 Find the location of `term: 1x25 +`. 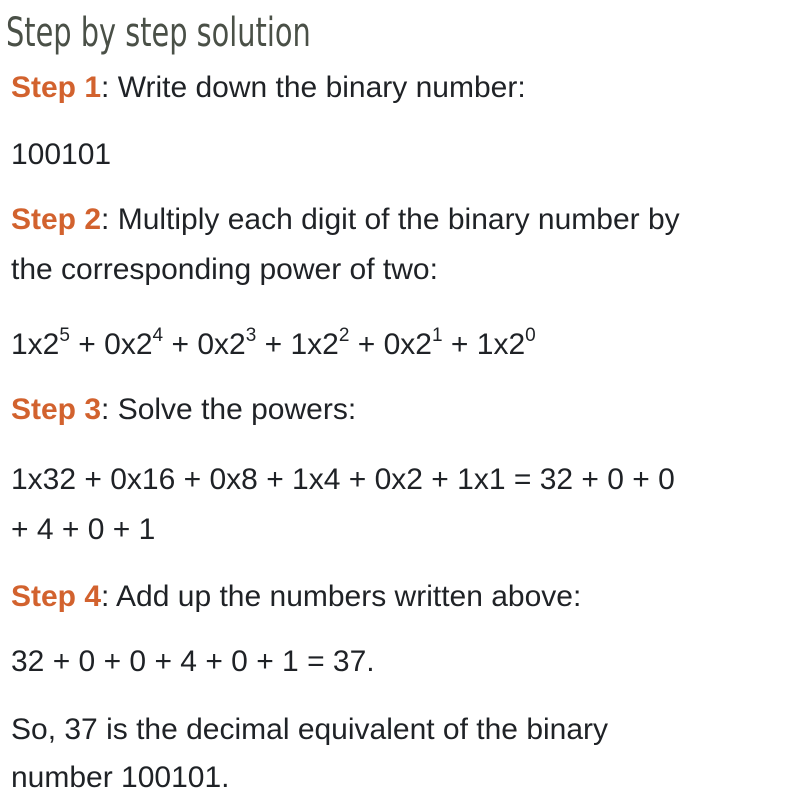

term: 1x25 + is located at coordinates (58, 343).